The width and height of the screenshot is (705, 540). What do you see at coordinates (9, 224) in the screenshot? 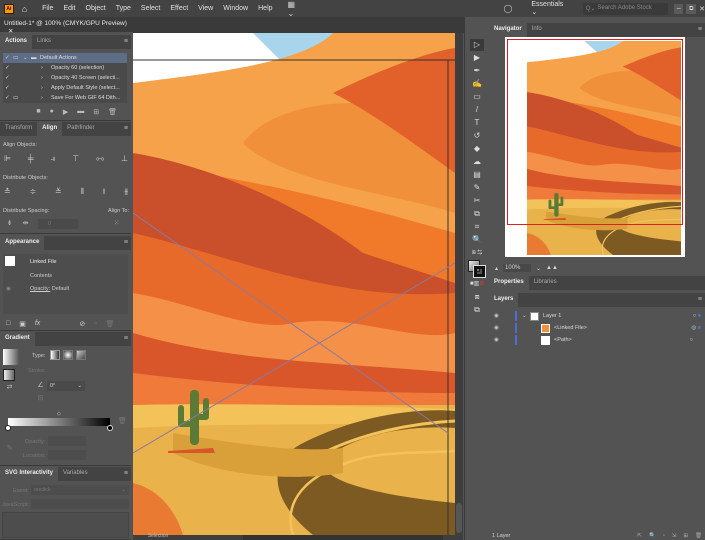
I see `vertical-spacing-icon: ⇟` at bounding box center [9, 224].